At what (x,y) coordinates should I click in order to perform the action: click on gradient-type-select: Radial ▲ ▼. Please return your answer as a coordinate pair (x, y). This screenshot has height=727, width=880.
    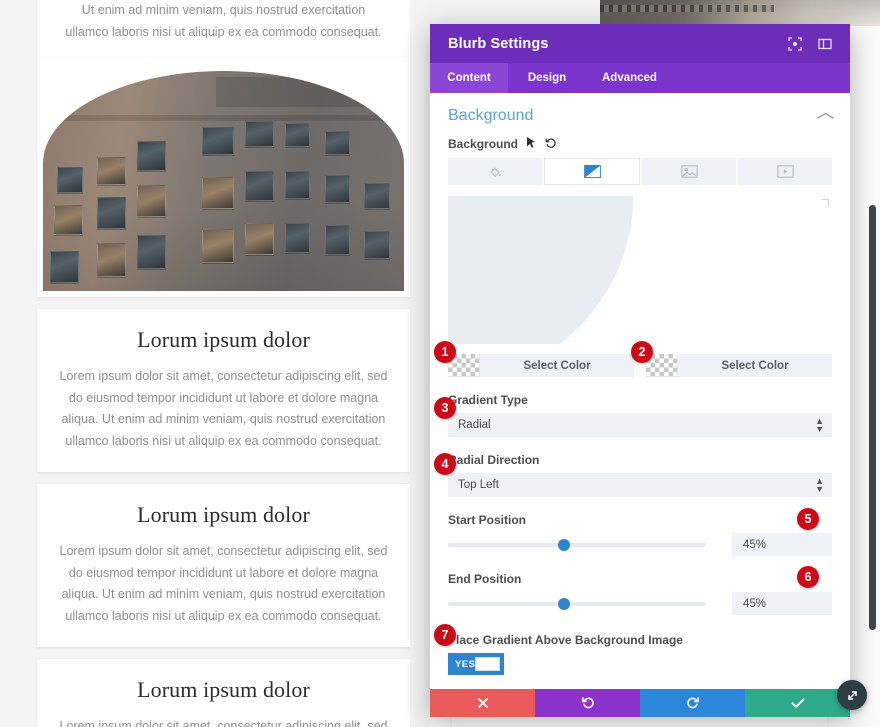
    Looking at the image, I should click on (640, 425).